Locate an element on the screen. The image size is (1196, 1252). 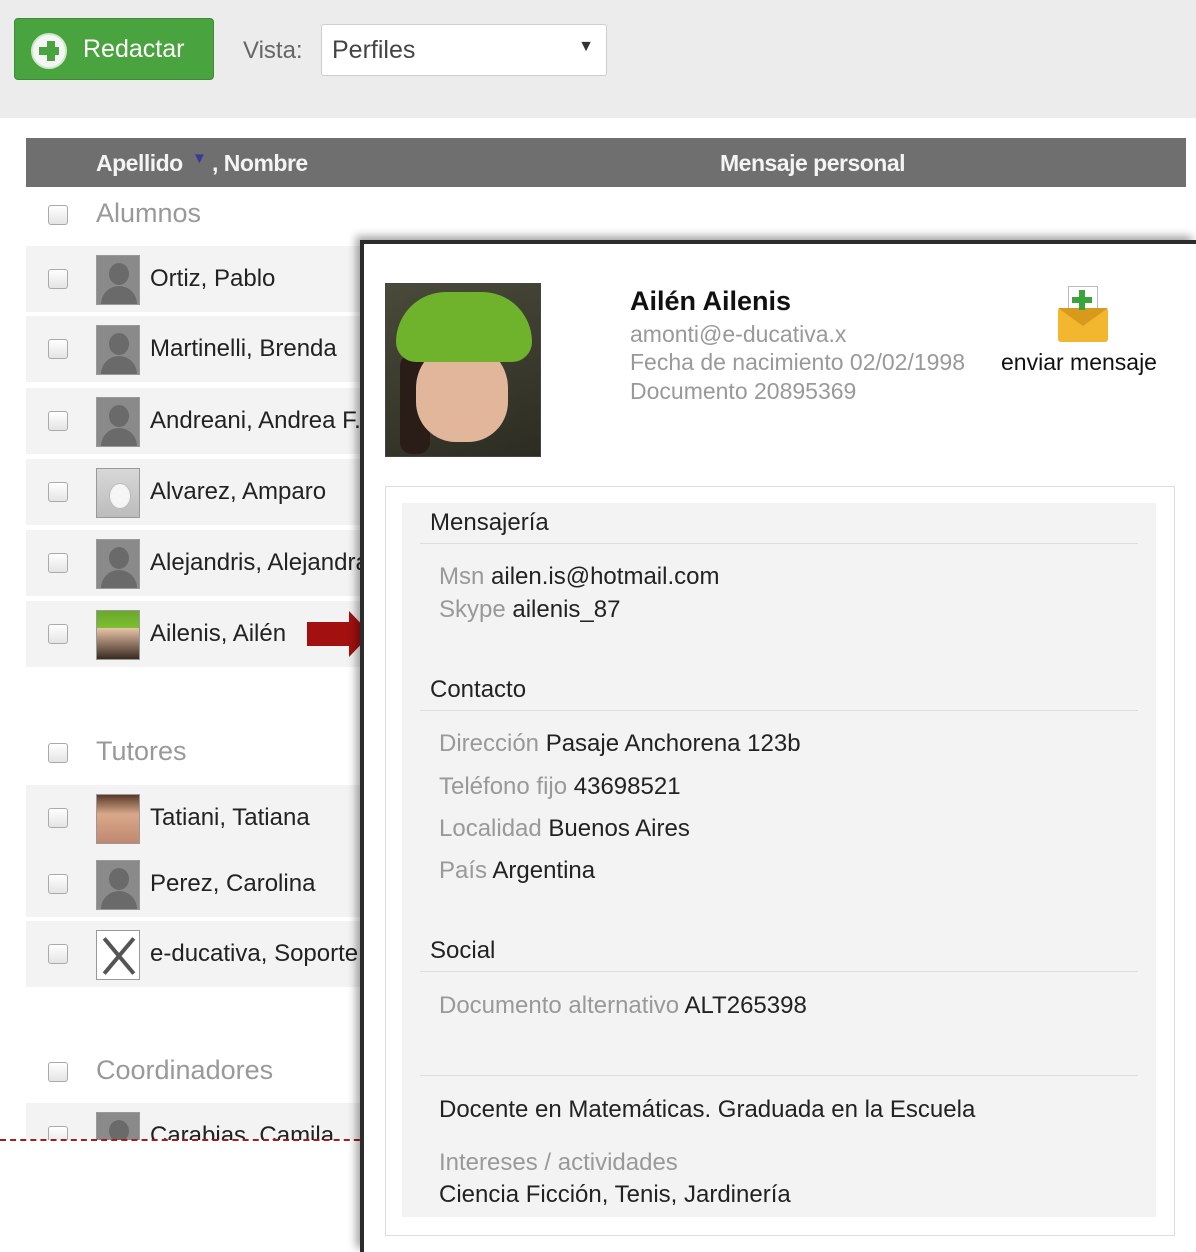
contact-name: Ailenis, Ailén is located at coordinates (218, 633).